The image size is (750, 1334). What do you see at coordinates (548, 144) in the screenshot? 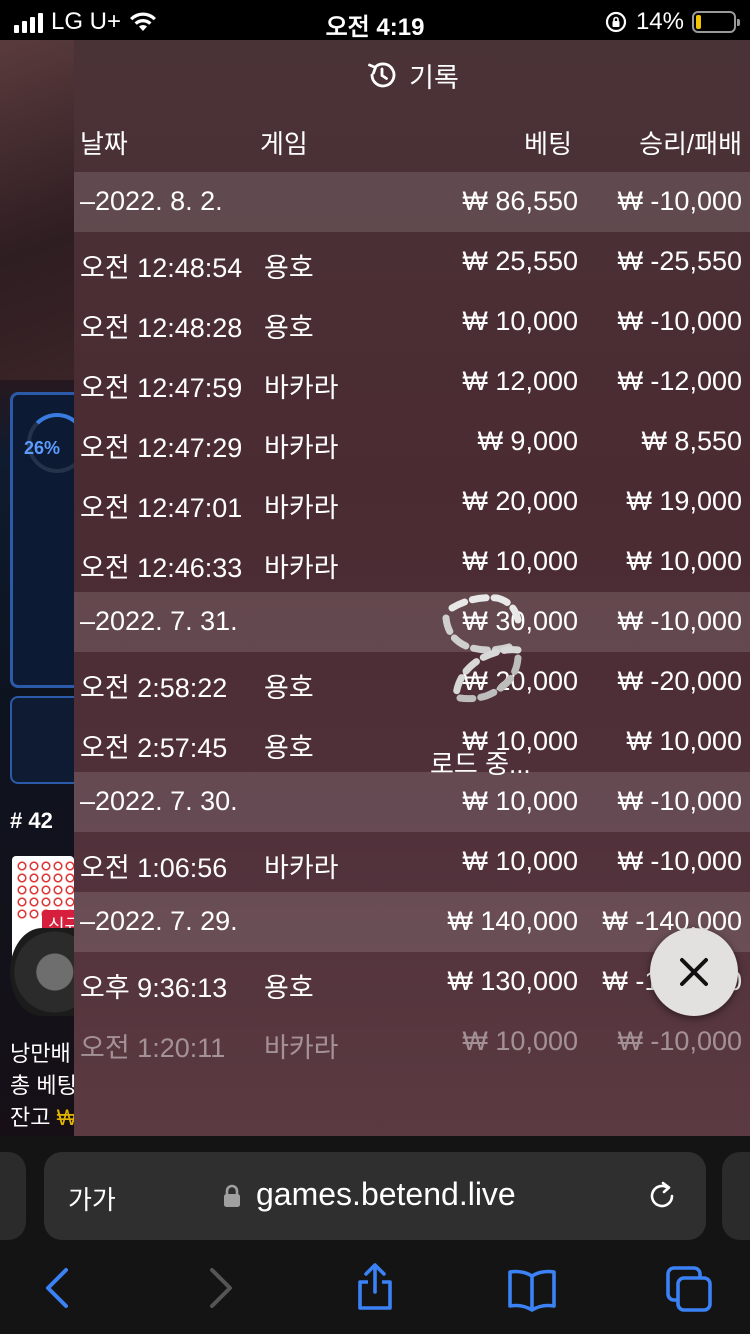
I see `column-bet: 베팅` at bounding box center [548, 144].